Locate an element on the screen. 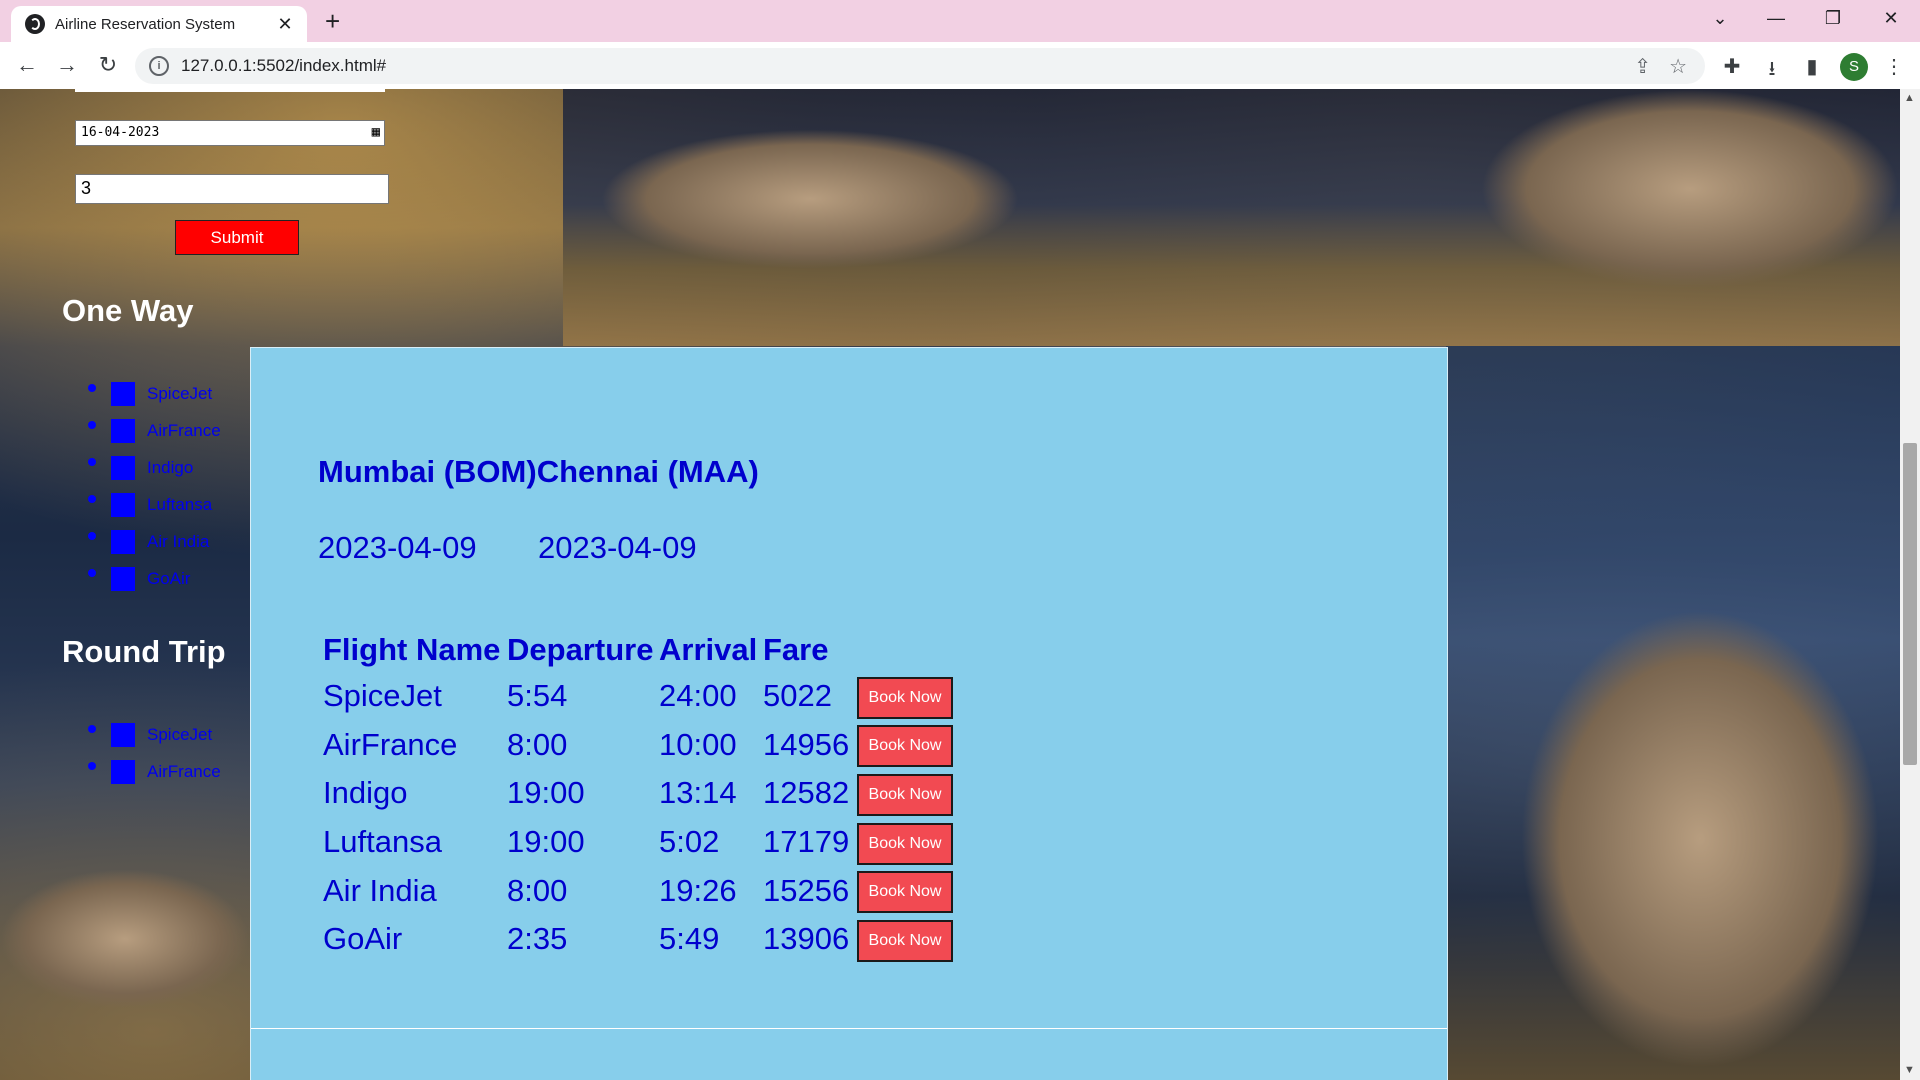  list-item: Indigo is located at coordinates (154, 467).